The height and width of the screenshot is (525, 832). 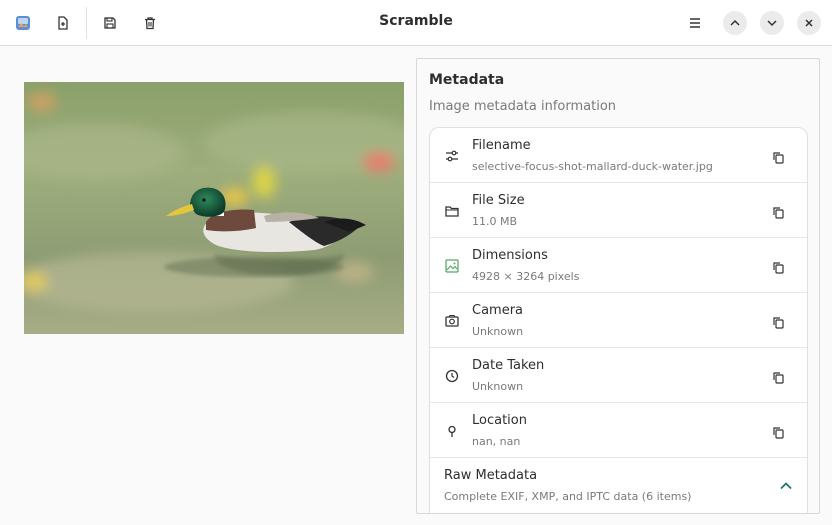 I want to click on open-file-icon, so click(x=63, y=23).